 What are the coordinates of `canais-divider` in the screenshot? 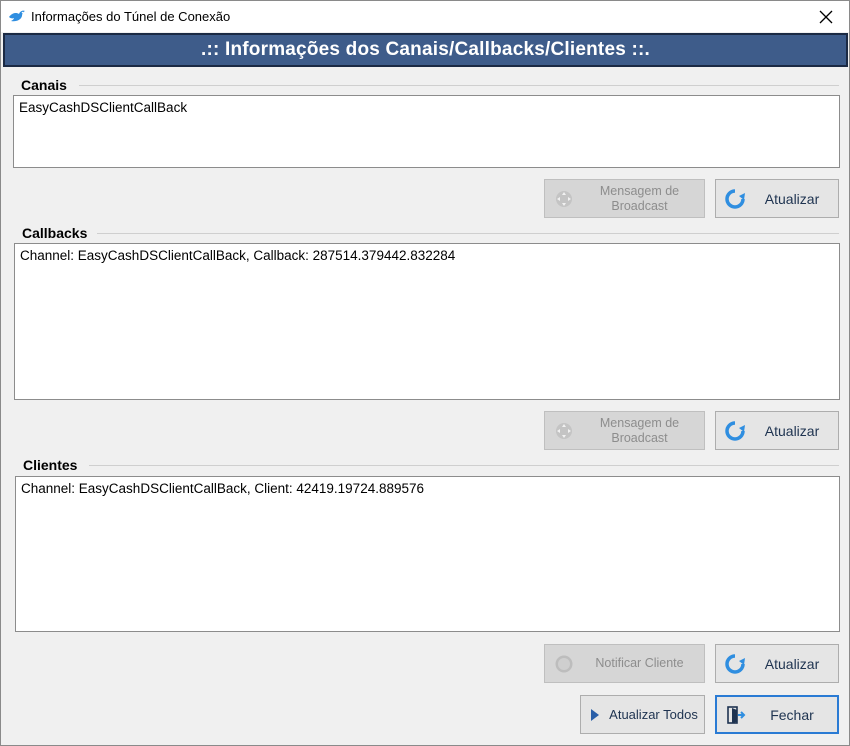 It's located at (459, 85).